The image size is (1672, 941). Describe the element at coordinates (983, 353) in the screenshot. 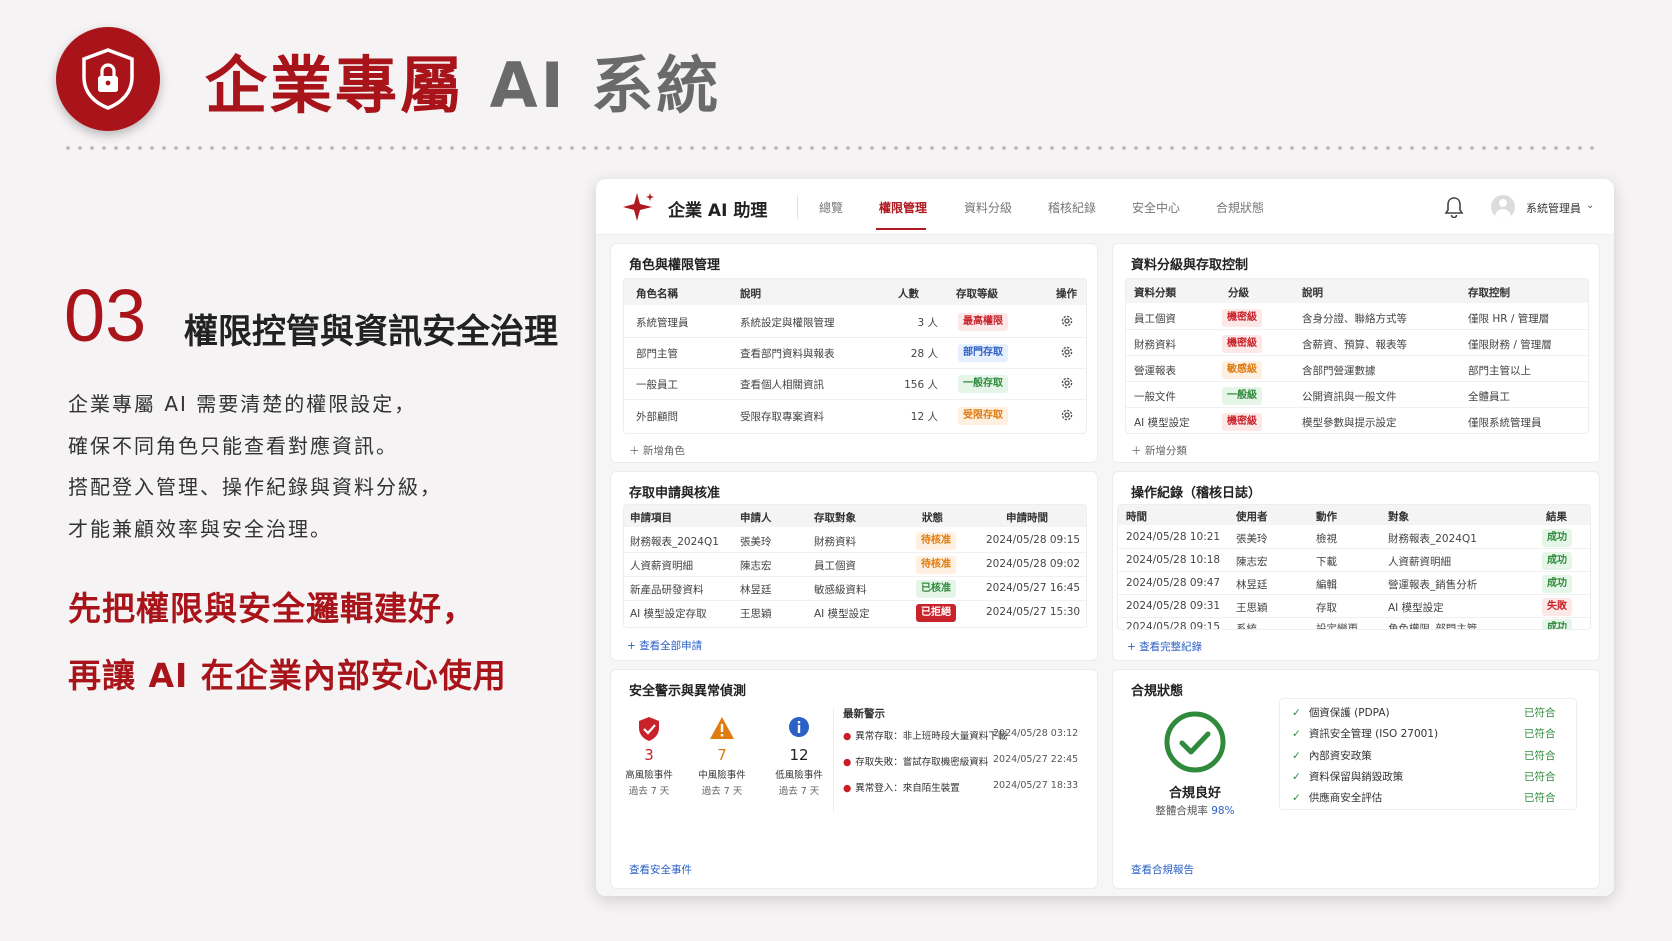

I see `access-badge: 部門存取` at that location.